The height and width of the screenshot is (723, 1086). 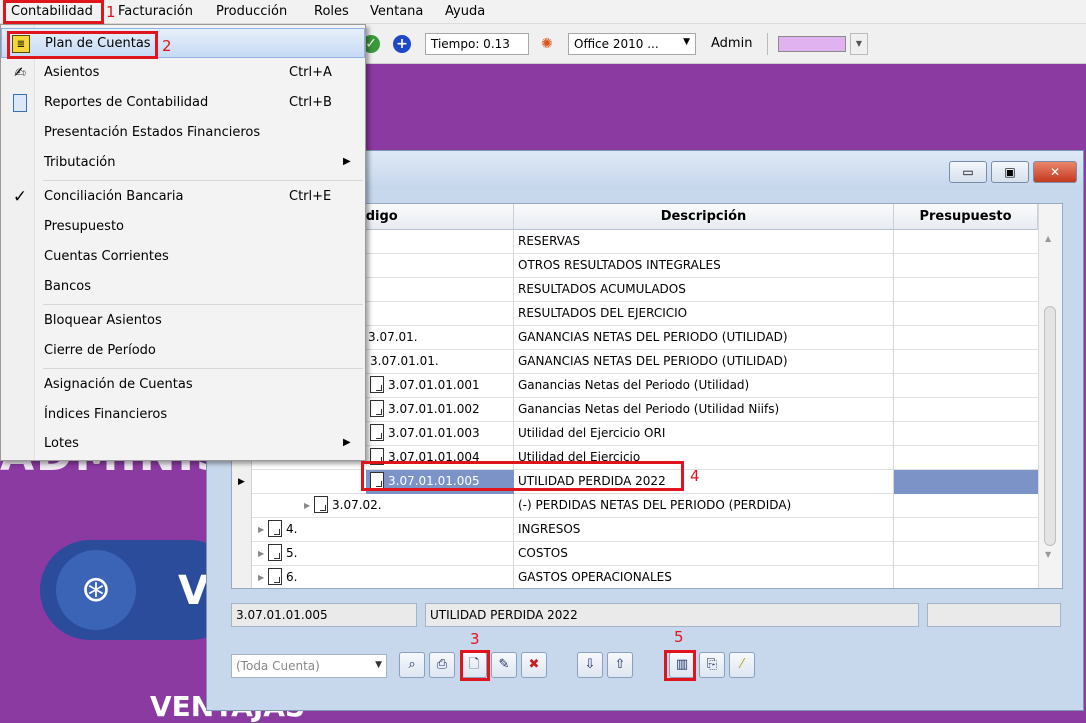 What do you see at coordinates (859, 44) in the screenshot?
I see `swatch-dropdown-icon: ▼` at bounding box center [859, 44].